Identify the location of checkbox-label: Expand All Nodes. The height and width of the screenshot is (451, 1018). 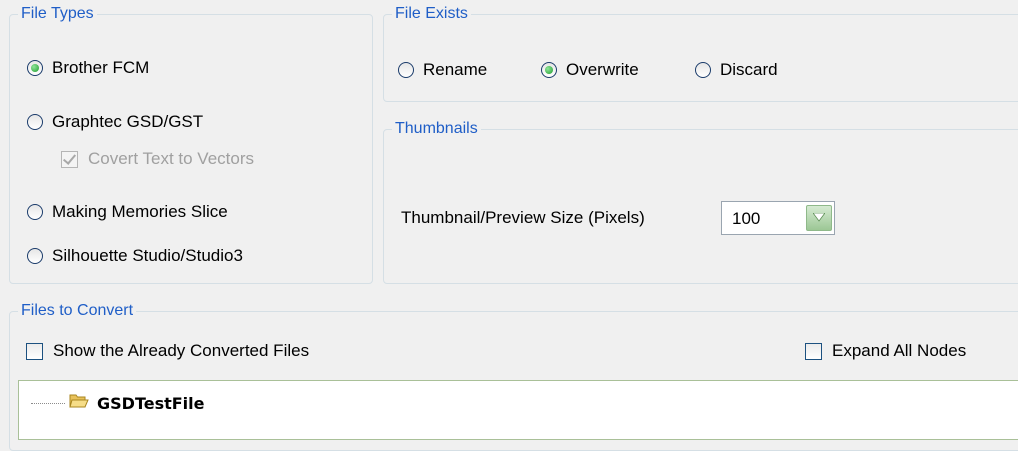
(899, 350).